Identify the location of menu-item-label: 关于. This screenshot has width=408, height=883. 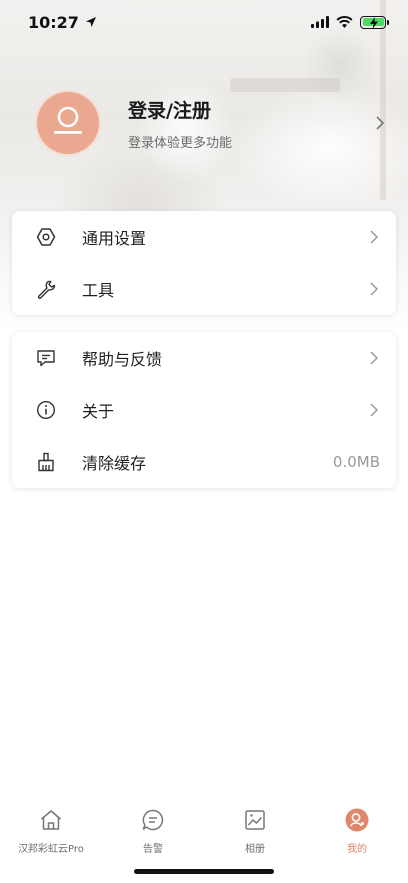
(98, 411).